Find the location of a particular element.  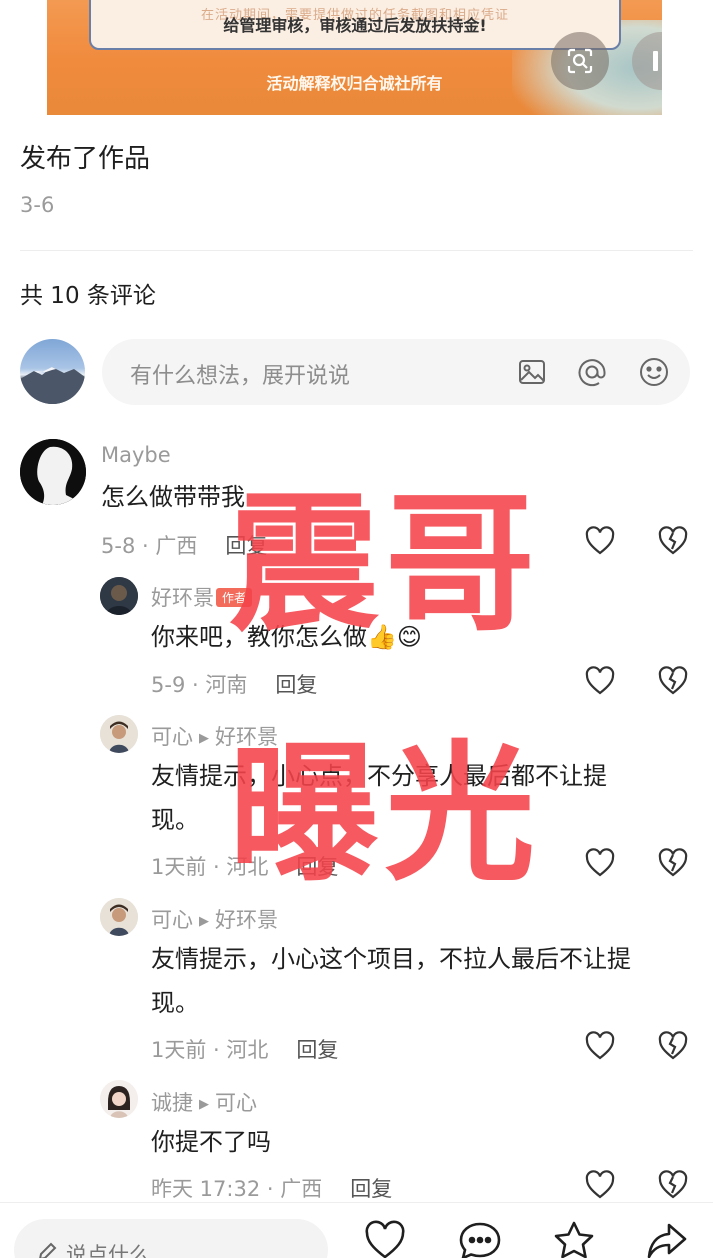

comment-username: 可心 ▶ 好环景 is located at coordinates (214, 919).